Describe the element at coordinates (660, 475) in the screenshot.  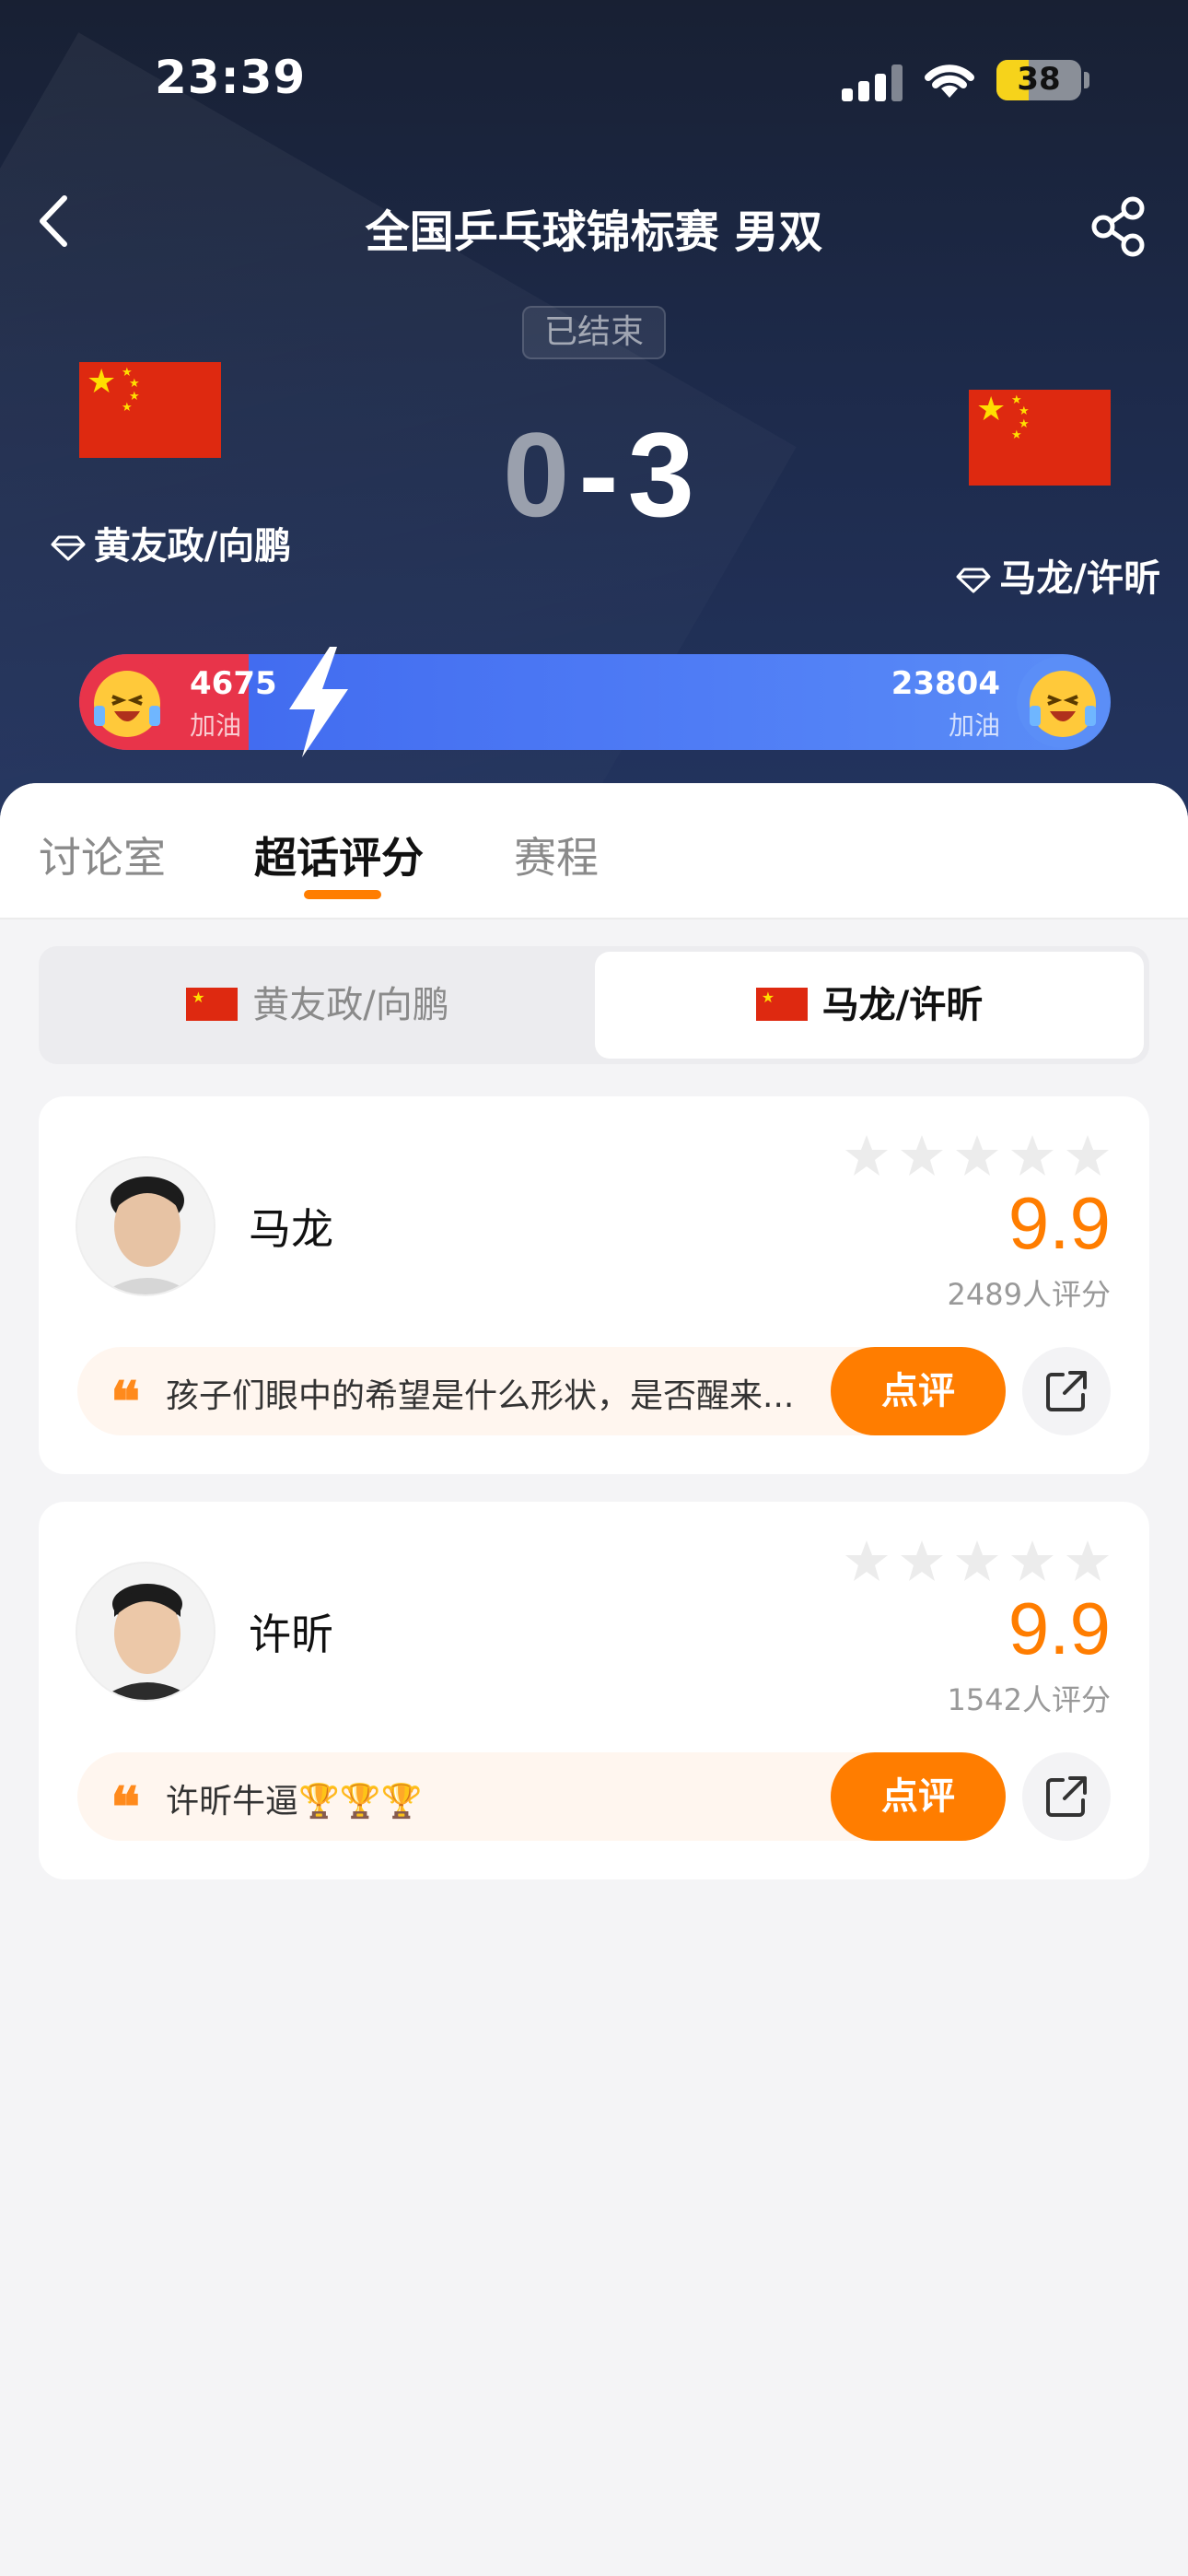
I see `away-score: 3` at that location.